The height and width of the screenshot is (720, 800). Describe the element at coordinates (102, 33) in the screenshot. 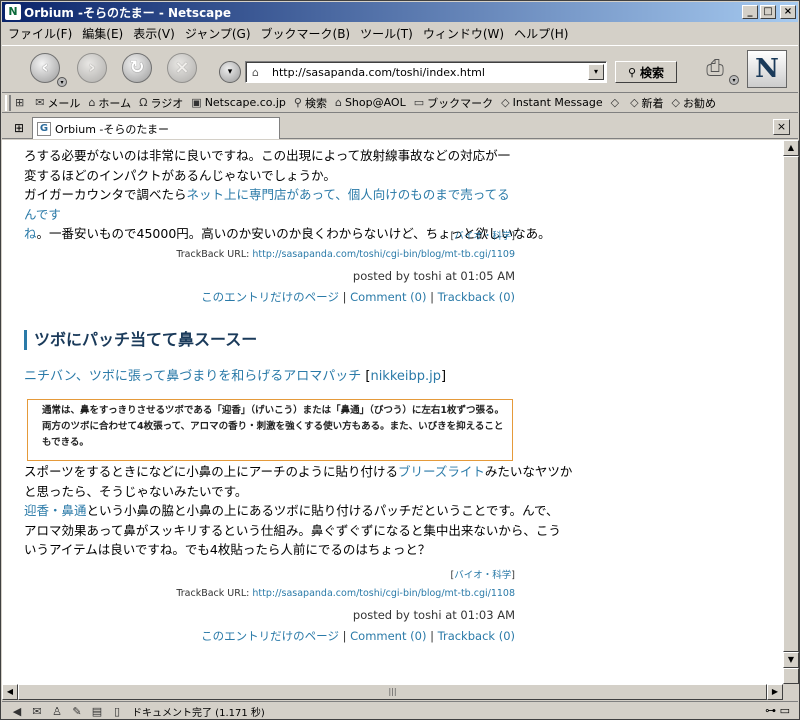

I see `menu-edit: 編集(E)` at that location.